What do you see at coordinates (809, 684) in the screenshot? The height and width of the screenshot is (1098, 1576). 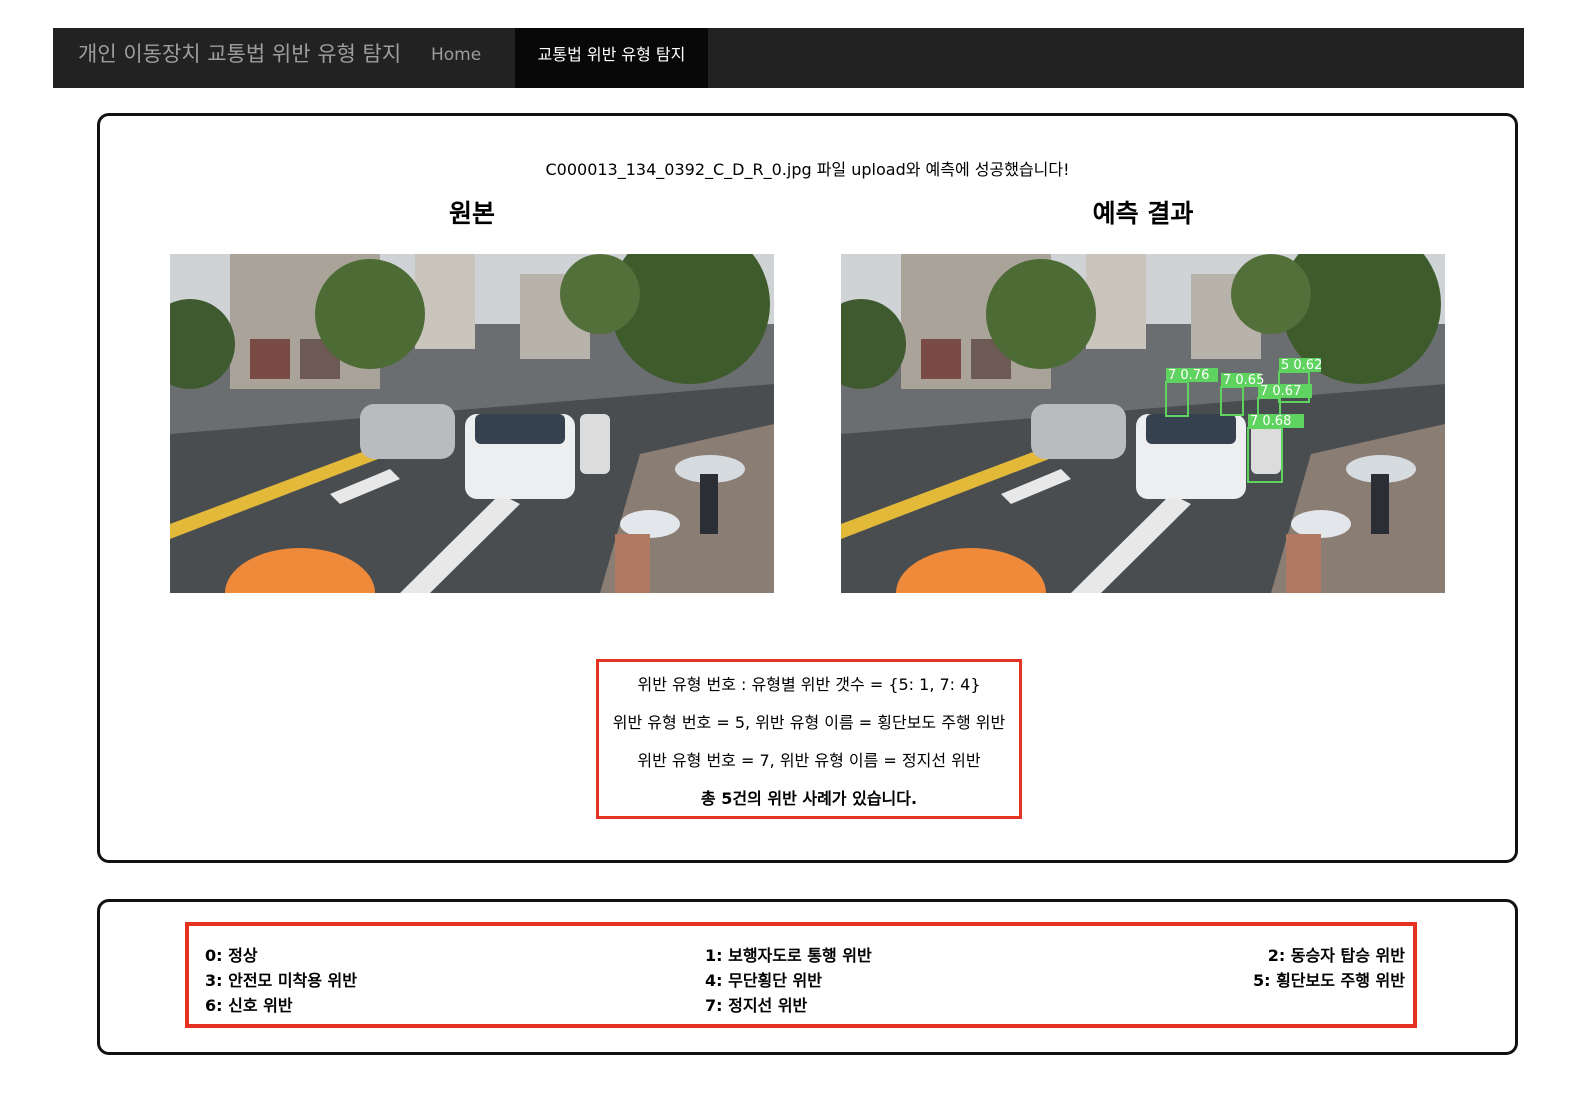 I see `summary-counts: 위반 유형 번호 : 유형별 위반 갯수 = {5: 1, 7: 4}` at bounding box center [809, 684].